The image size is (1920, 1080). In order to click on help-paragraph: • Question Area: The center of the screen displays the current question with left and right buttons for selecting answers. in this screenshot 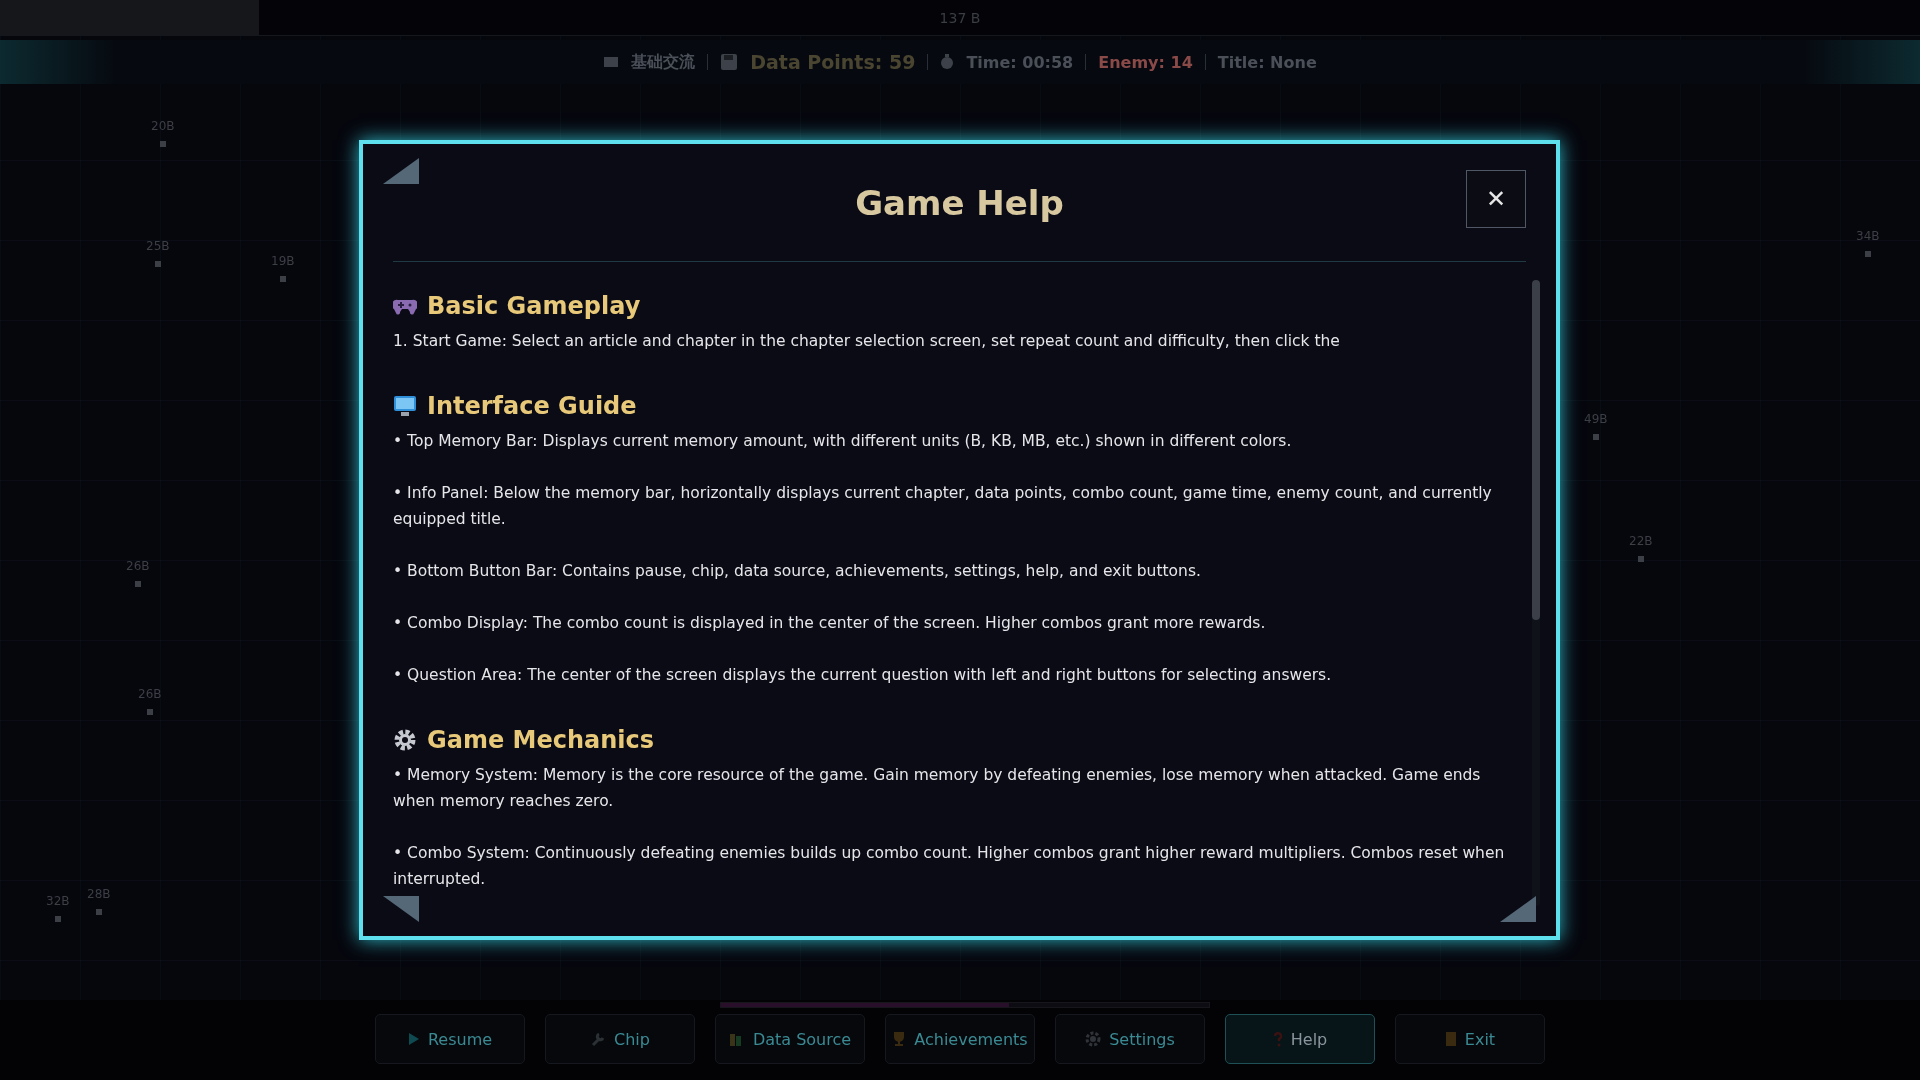, I will do `click(863, 675)`.